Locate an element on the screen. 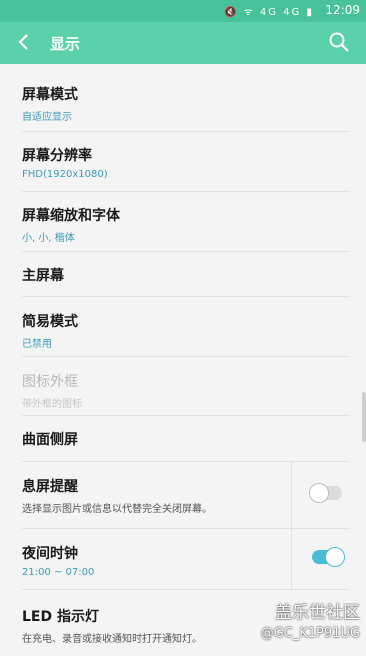 The image size is (366, 656). page-title: 显示 is located at coordinates (65, 44).